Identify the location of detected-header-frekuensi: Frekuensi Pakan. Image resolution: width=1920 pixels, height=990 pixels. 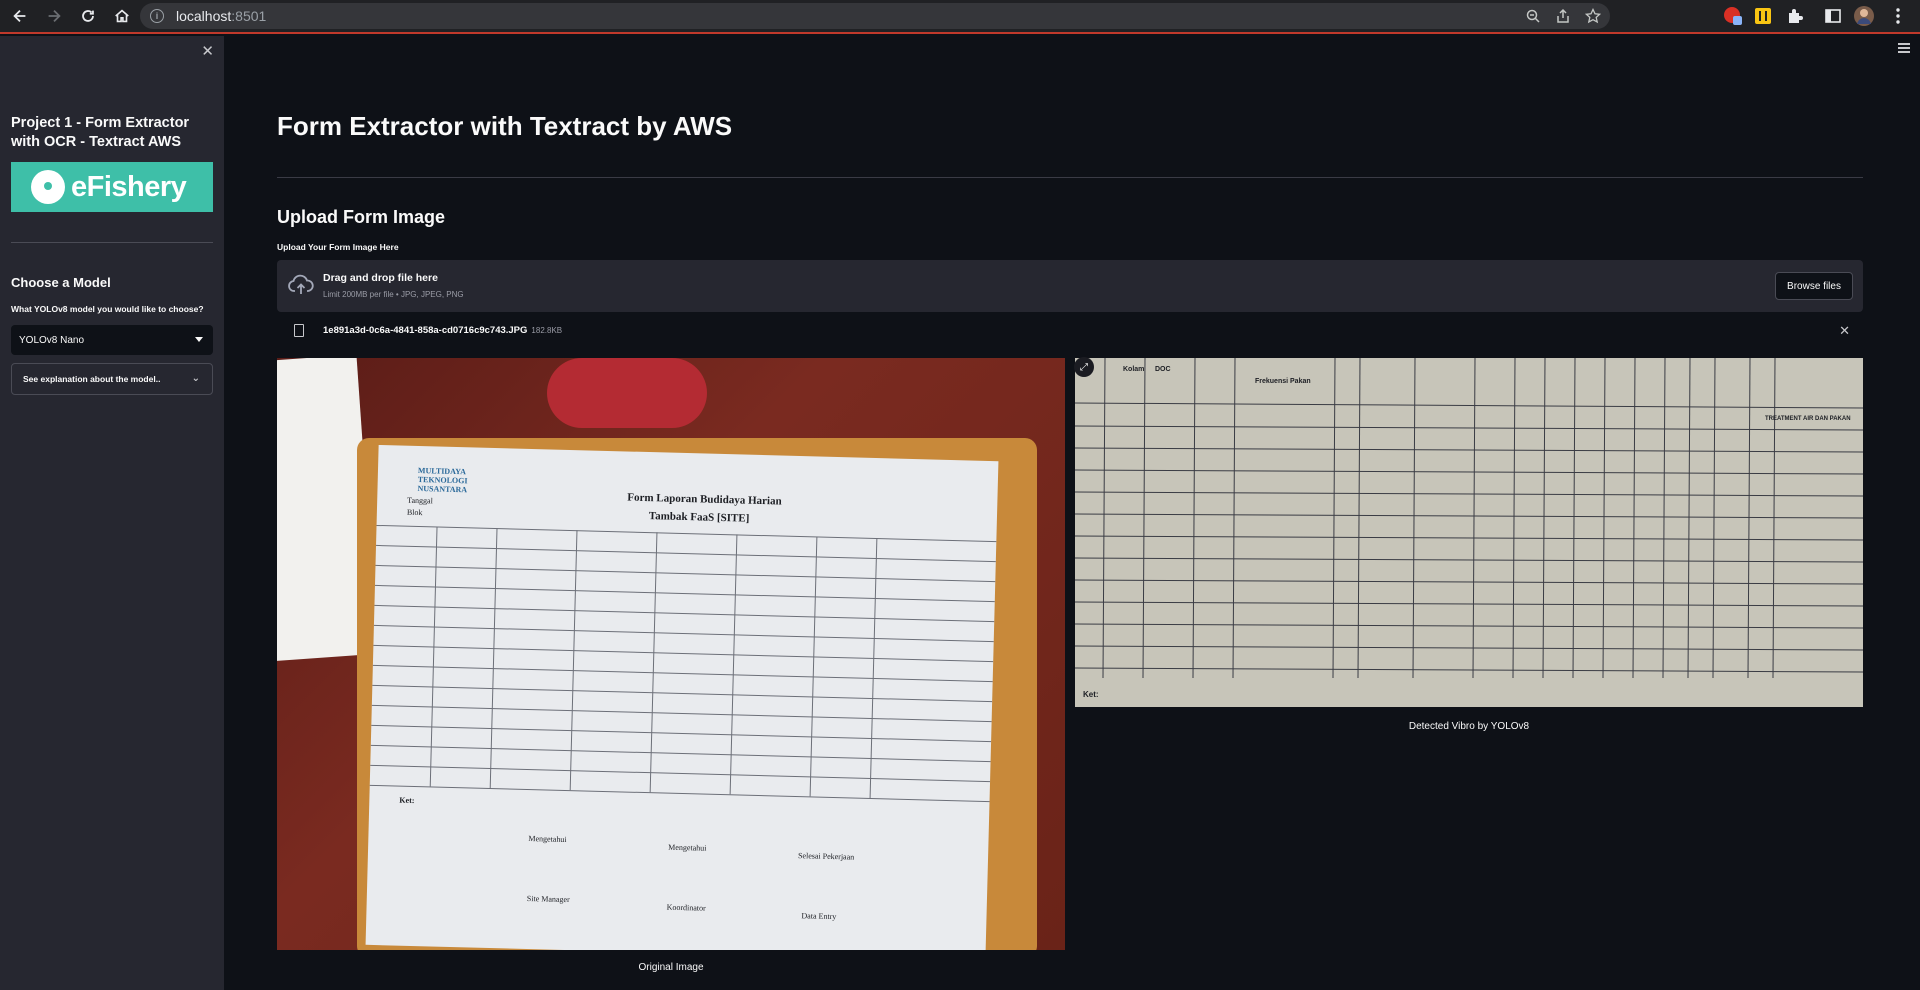
(1283, 381).